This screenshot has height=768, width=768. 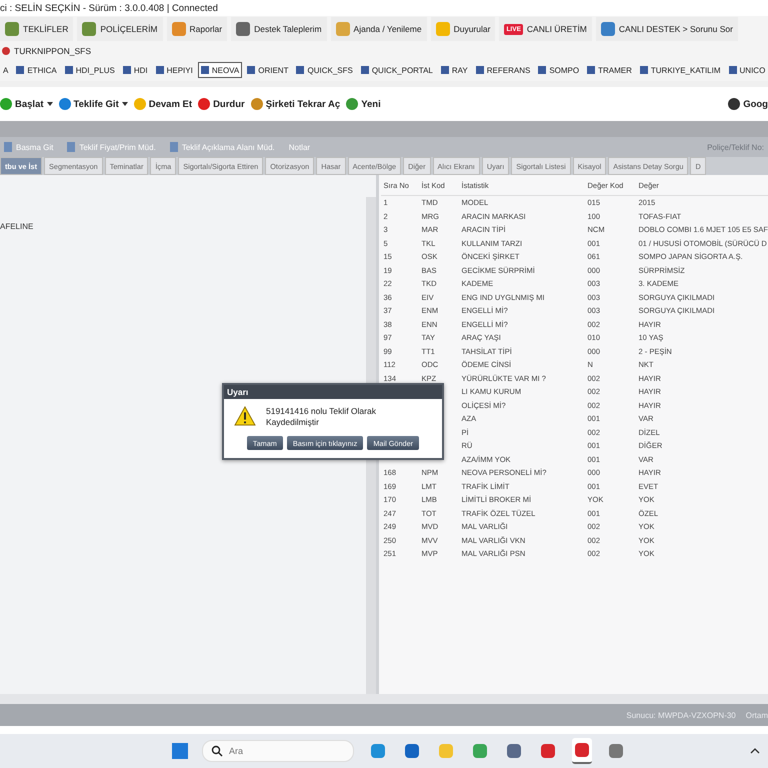 I want to click on menu-button: Ajanda / Yenileme, so click(x=378, y=29).